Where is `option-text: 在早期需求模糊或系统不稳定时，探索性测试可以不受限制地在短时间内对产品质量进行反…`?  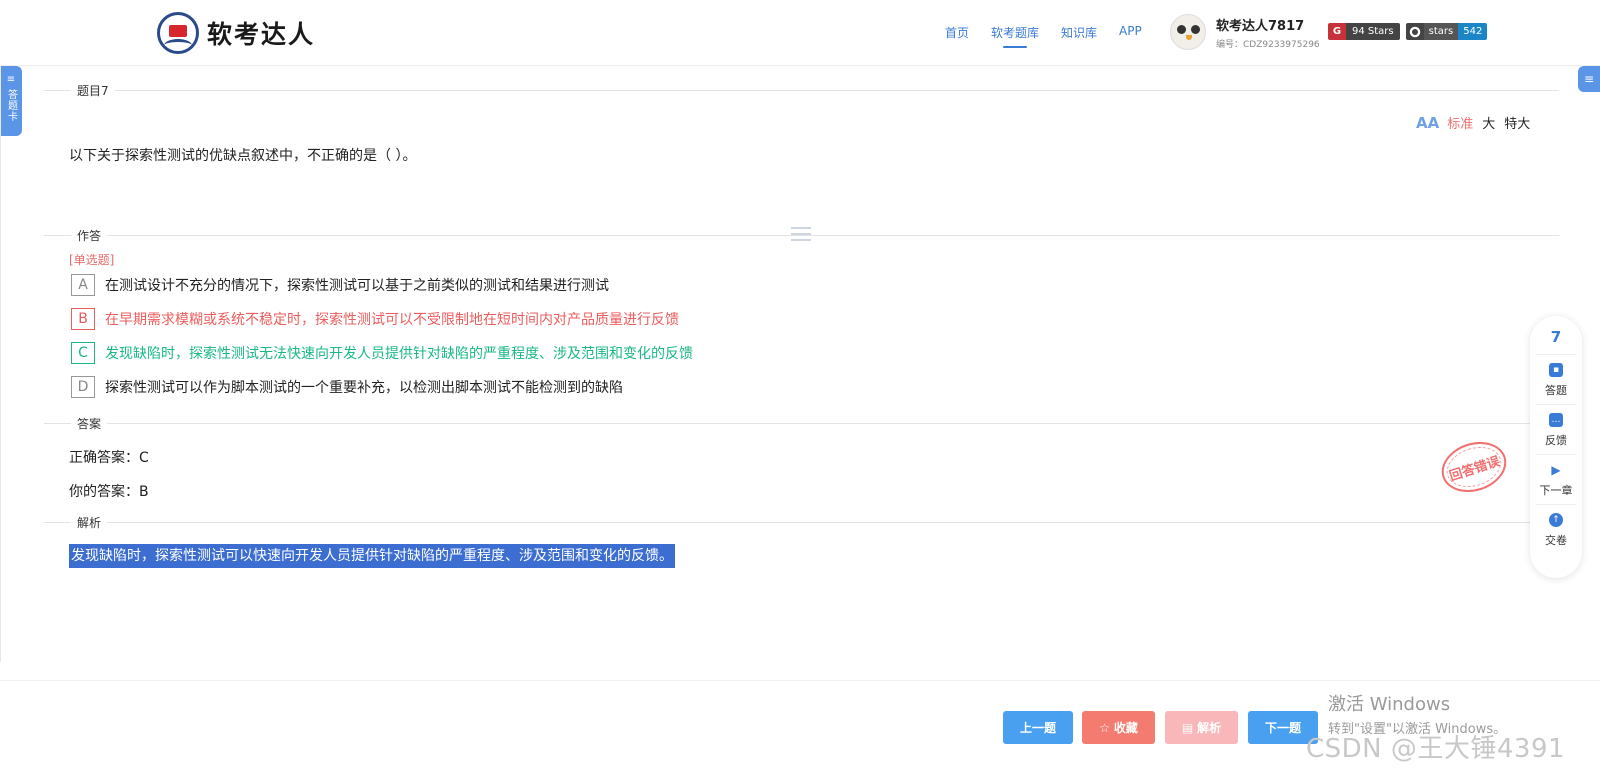 option-text: 在早期需求模糊或系统不稳定时，探索性测试可以不受限制地在短时间内对产品质量进行反… is located at coordinates (392, 320).